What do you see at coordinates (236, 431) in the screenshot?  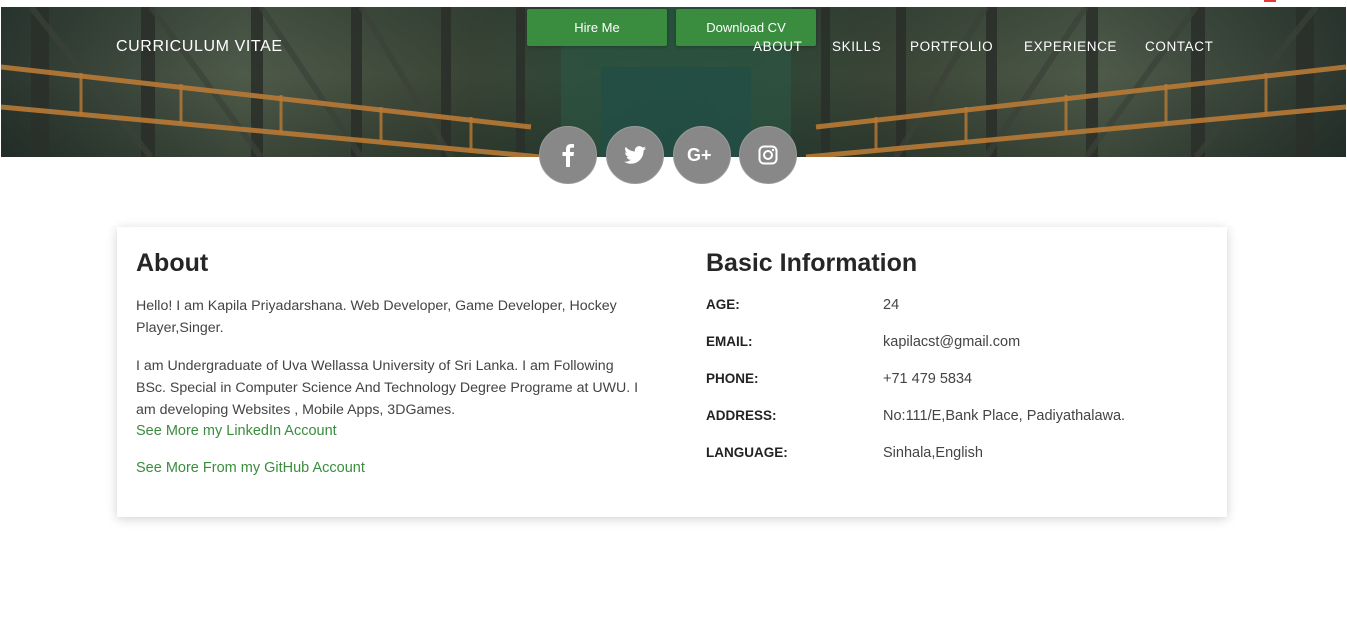 I see `linkedin-link: See More my LinkedIn Account` at bounding box center [236, 431].